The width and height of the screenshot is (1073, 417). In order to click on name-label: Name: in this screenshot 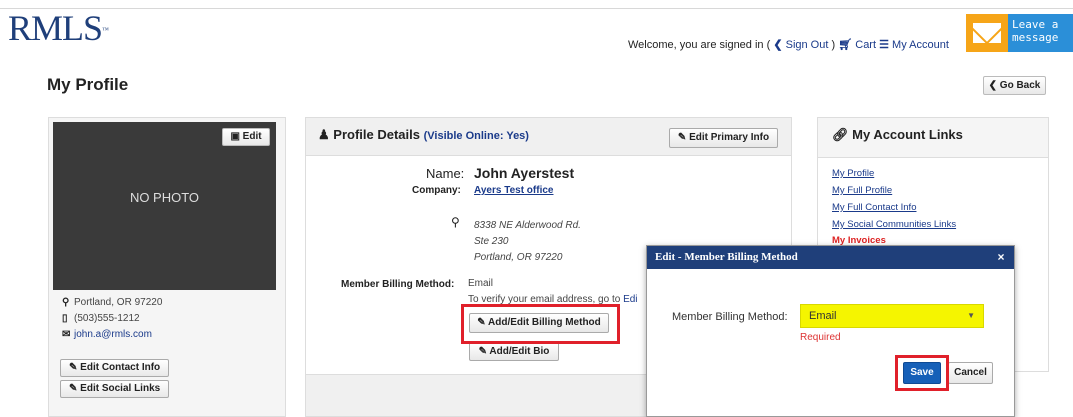, I will do `click(445, 173)`.